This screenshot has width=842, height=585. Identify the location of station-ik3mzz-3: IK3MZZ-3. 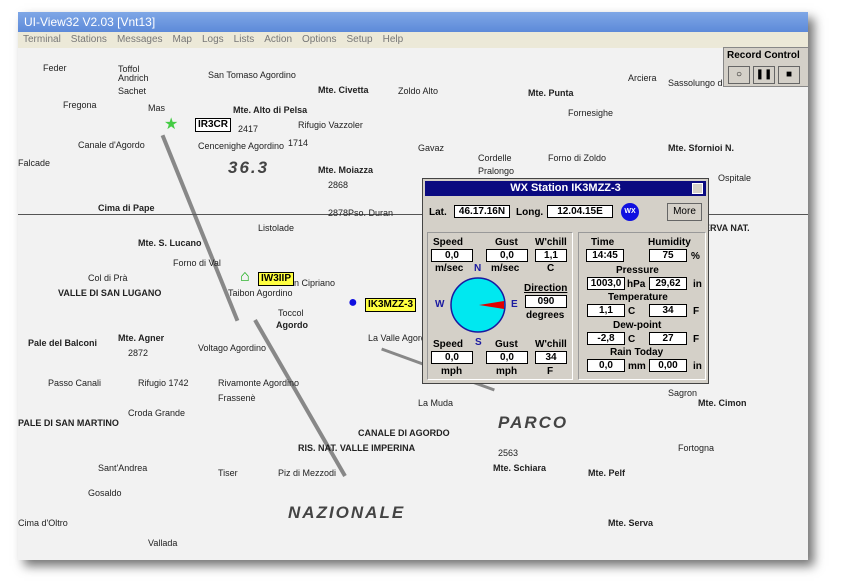
(390, 305).